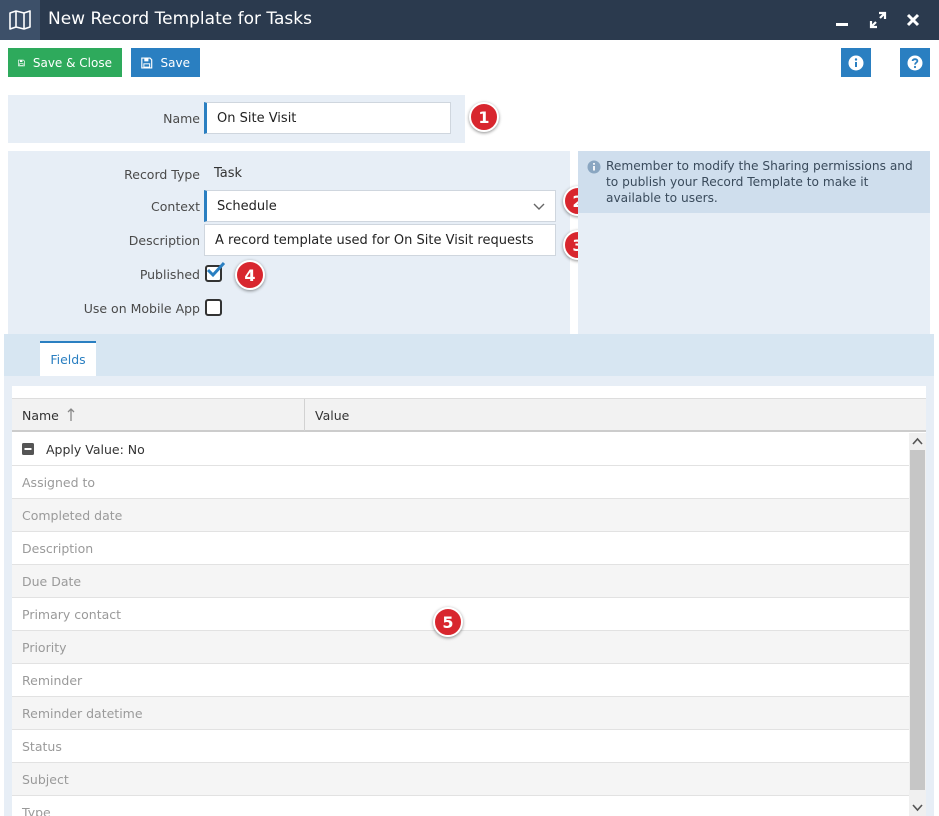  Describe the element at coordinates (460, 680) in the screenshot. I see `table-row: Reminder` at that location.